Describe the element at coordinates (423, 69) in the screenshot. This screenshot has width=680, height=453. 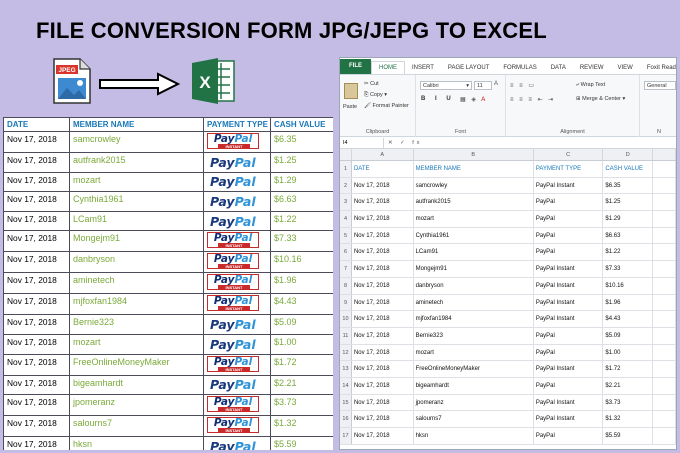
I see `tab-insert: INSERT` at that location.